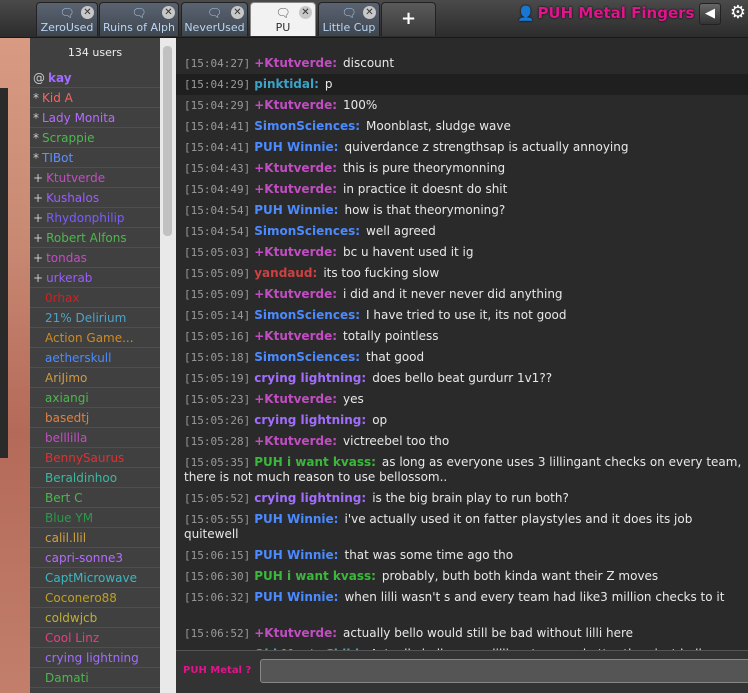 The image size is (748, 693). What do you see at coordinates (95, 138) in the screenshot?
I see `userlist-item: * Scrappie` at bounding box center [95, 138].